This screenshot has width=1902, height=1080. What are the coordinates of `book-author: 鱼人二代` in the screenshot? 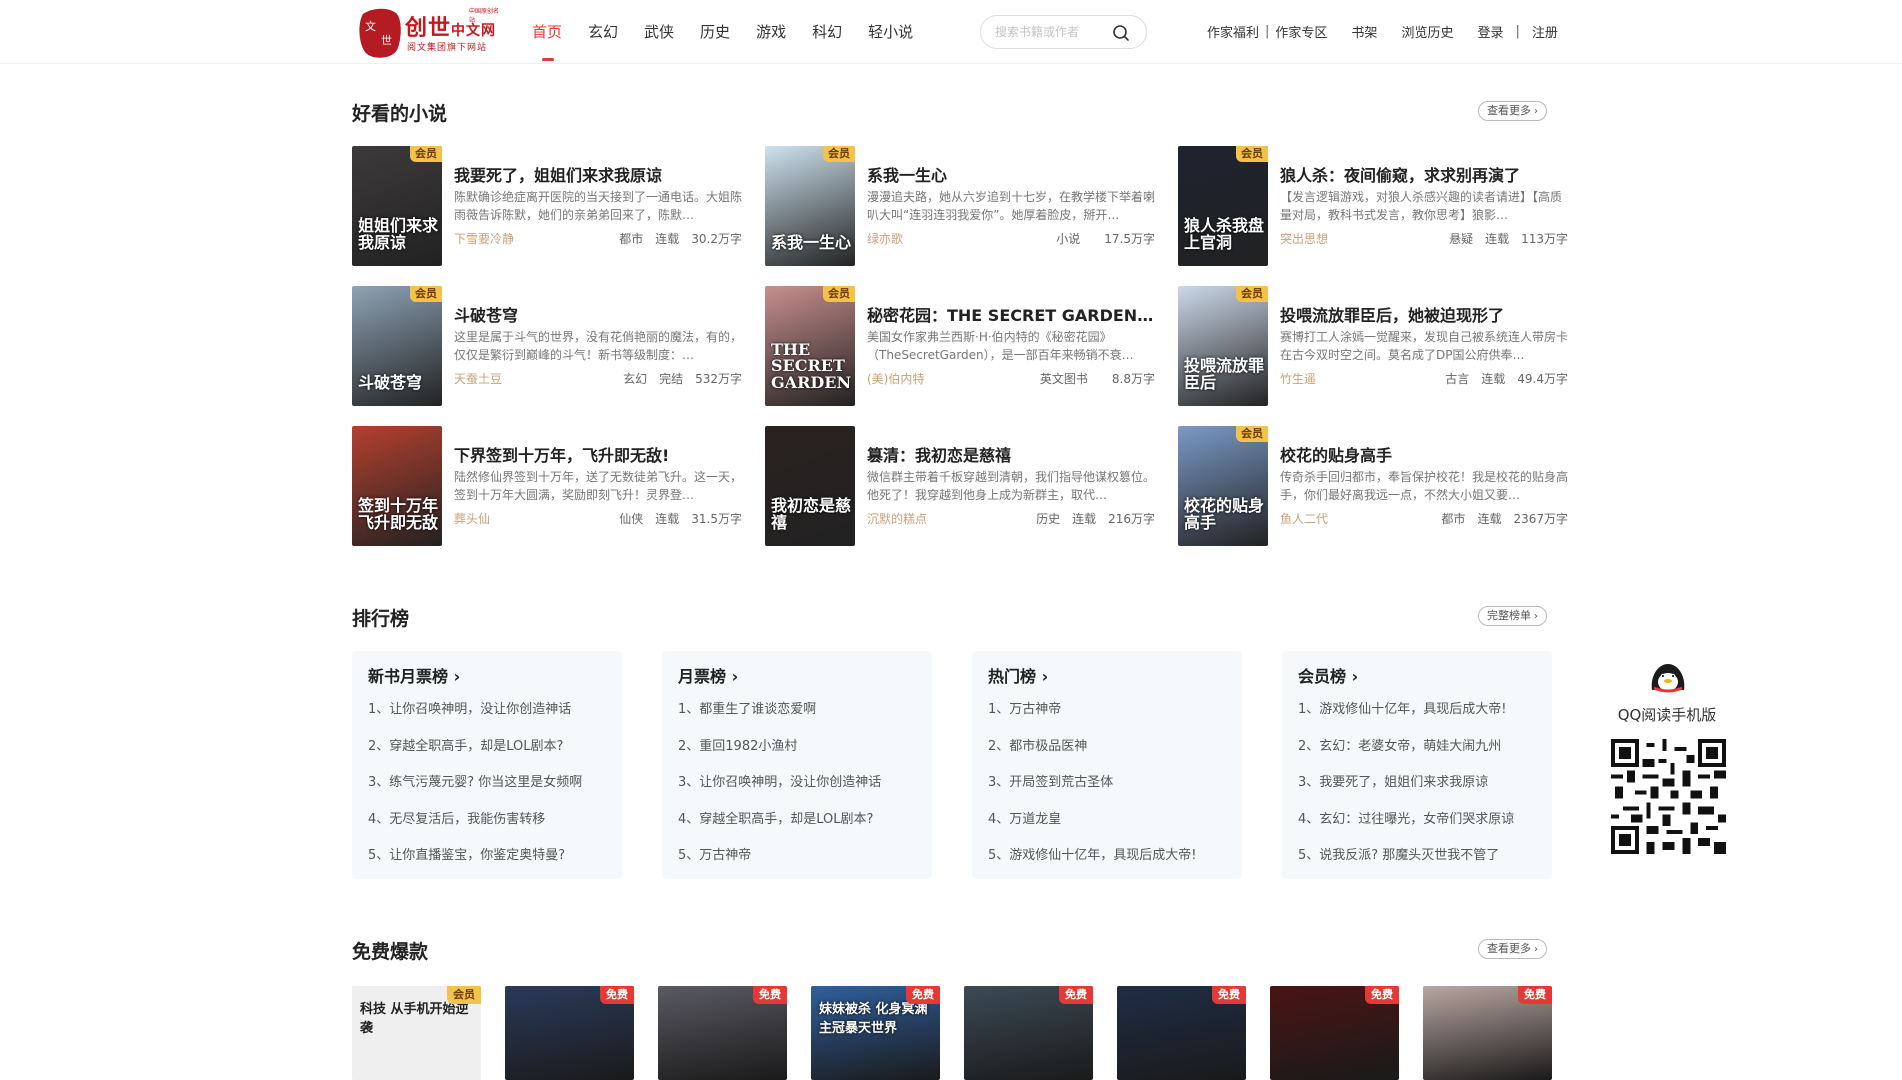 It's located at (1304, 519).